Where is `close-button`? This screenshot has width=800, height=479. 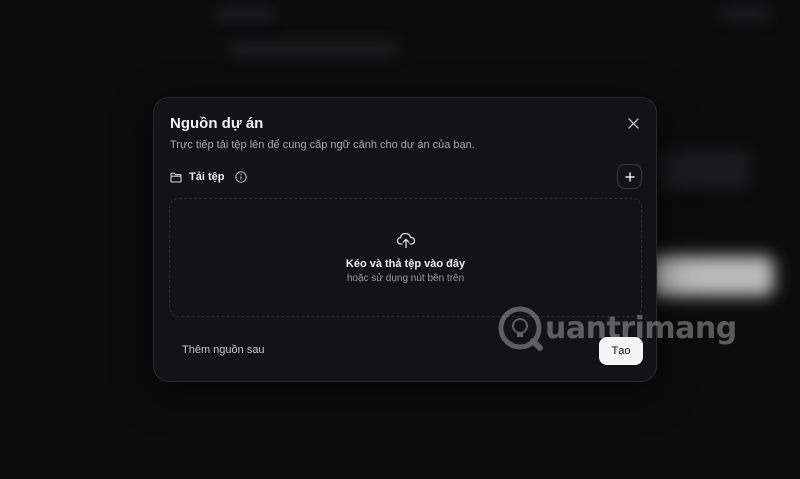
close-button is located at coordinates (633, 123).